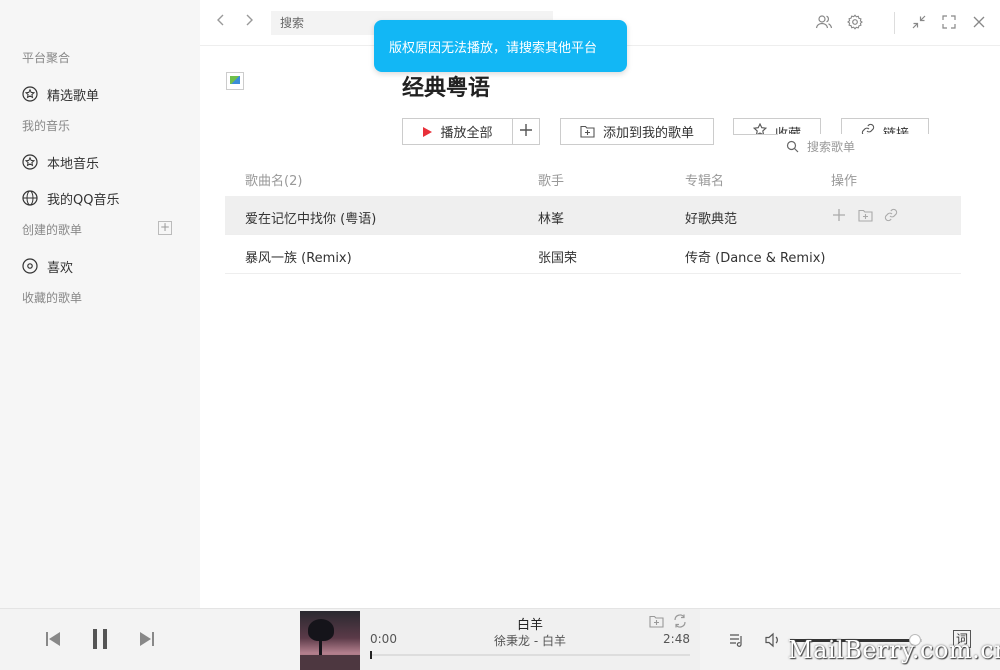  I want to click on album-art-trunk, so click(320, 646).